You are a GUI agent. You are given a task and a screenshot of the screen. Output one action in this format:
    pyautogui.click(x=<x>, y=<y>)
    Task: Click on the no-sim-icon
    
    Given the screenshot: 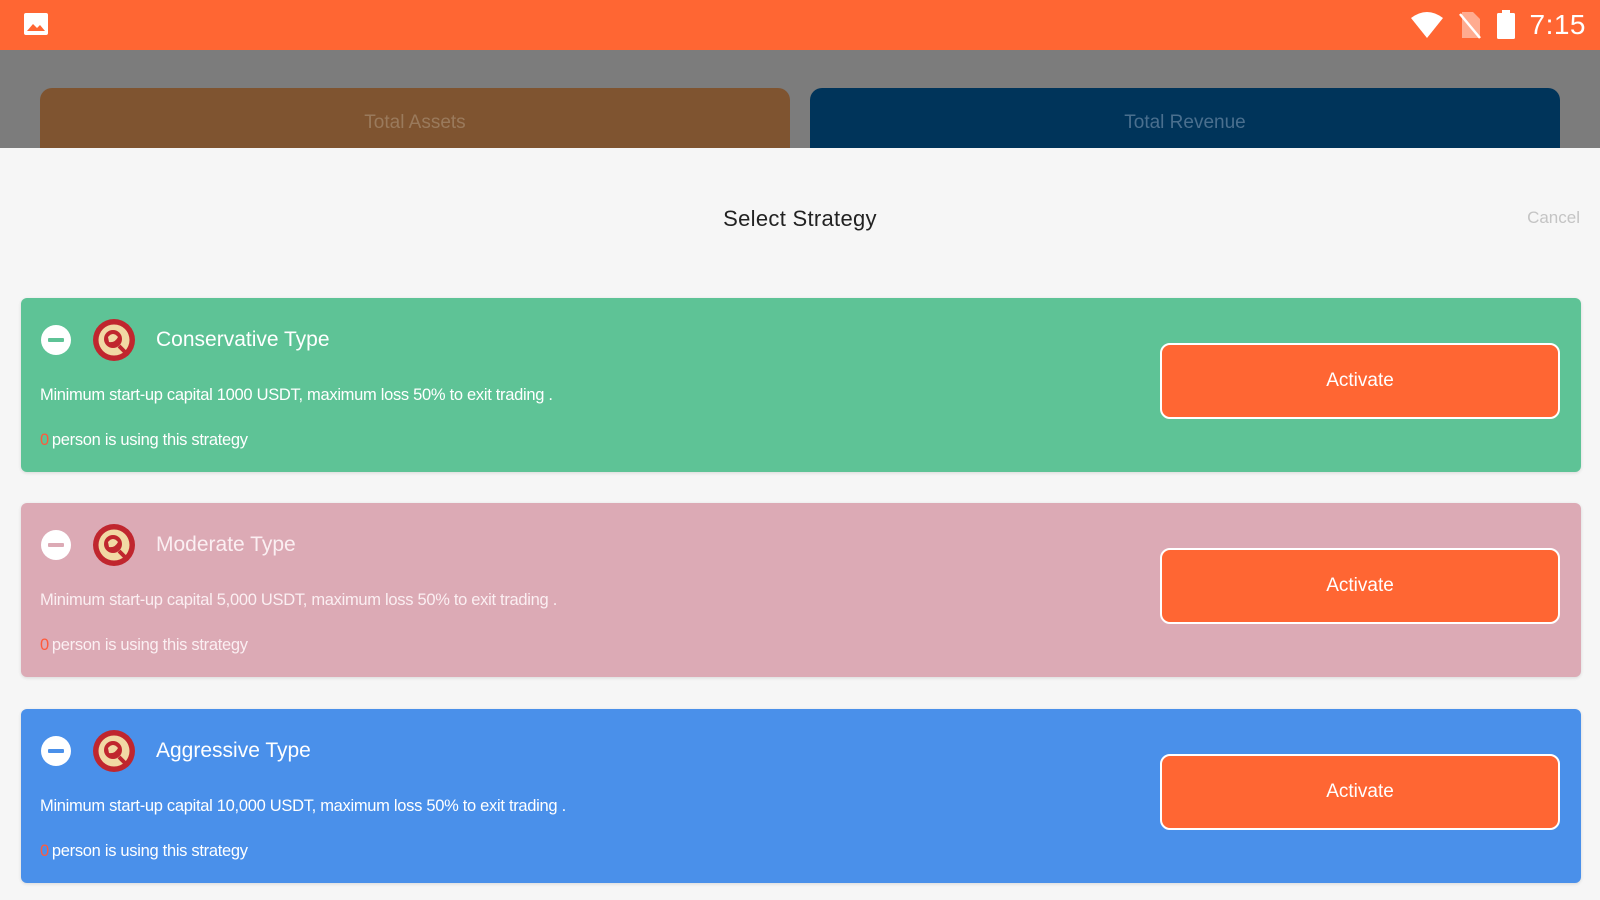 What is the action you would take?
    pyautogui.click(x=1469, y=25)
    